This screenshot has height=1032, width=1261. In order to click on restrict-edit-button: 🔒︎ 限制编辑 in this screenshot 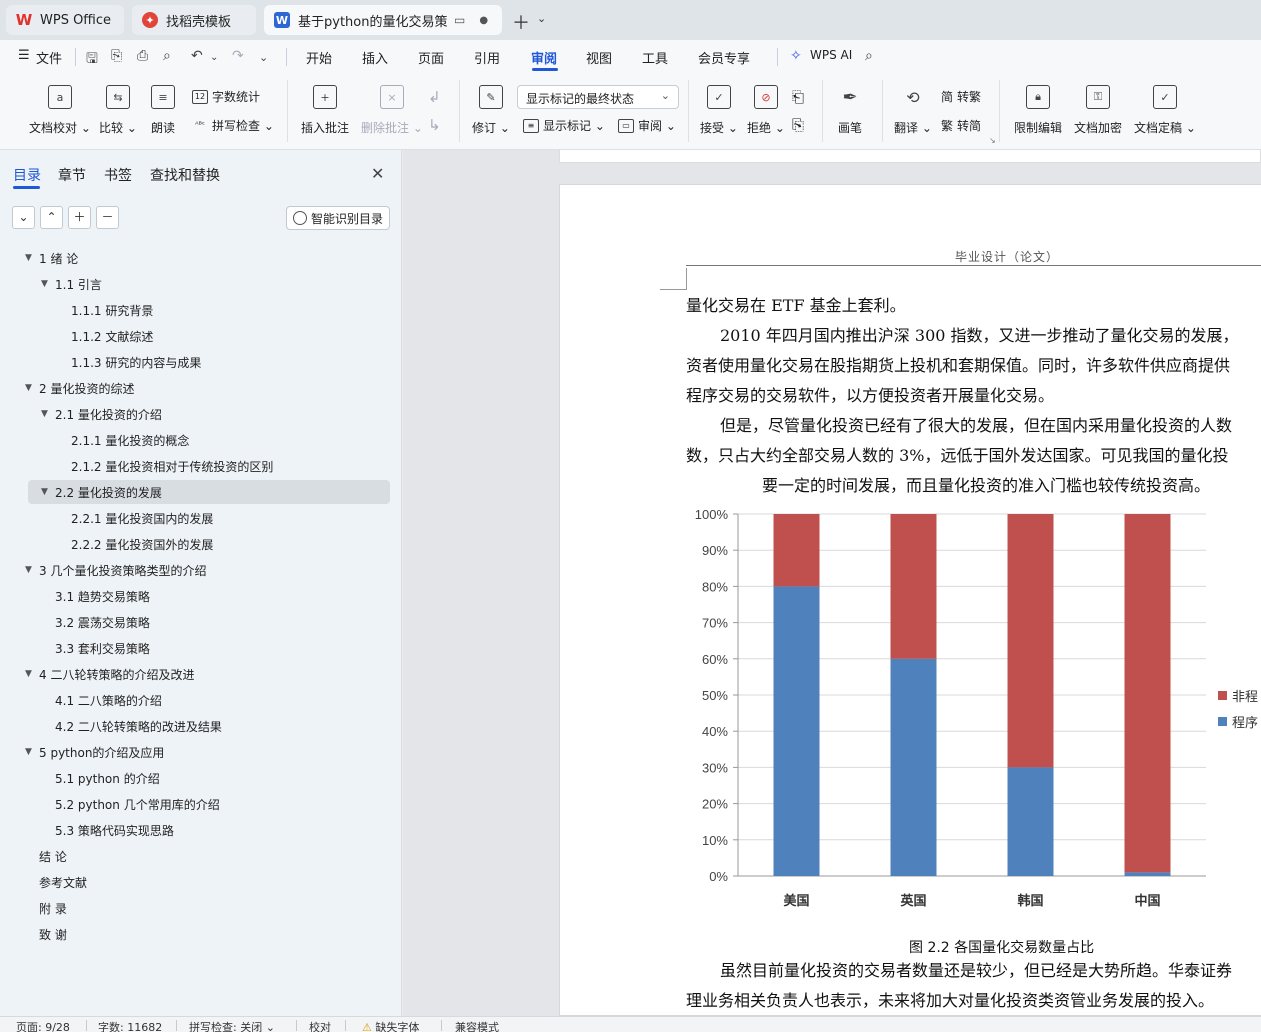, I will do `click(1038, 104)`.